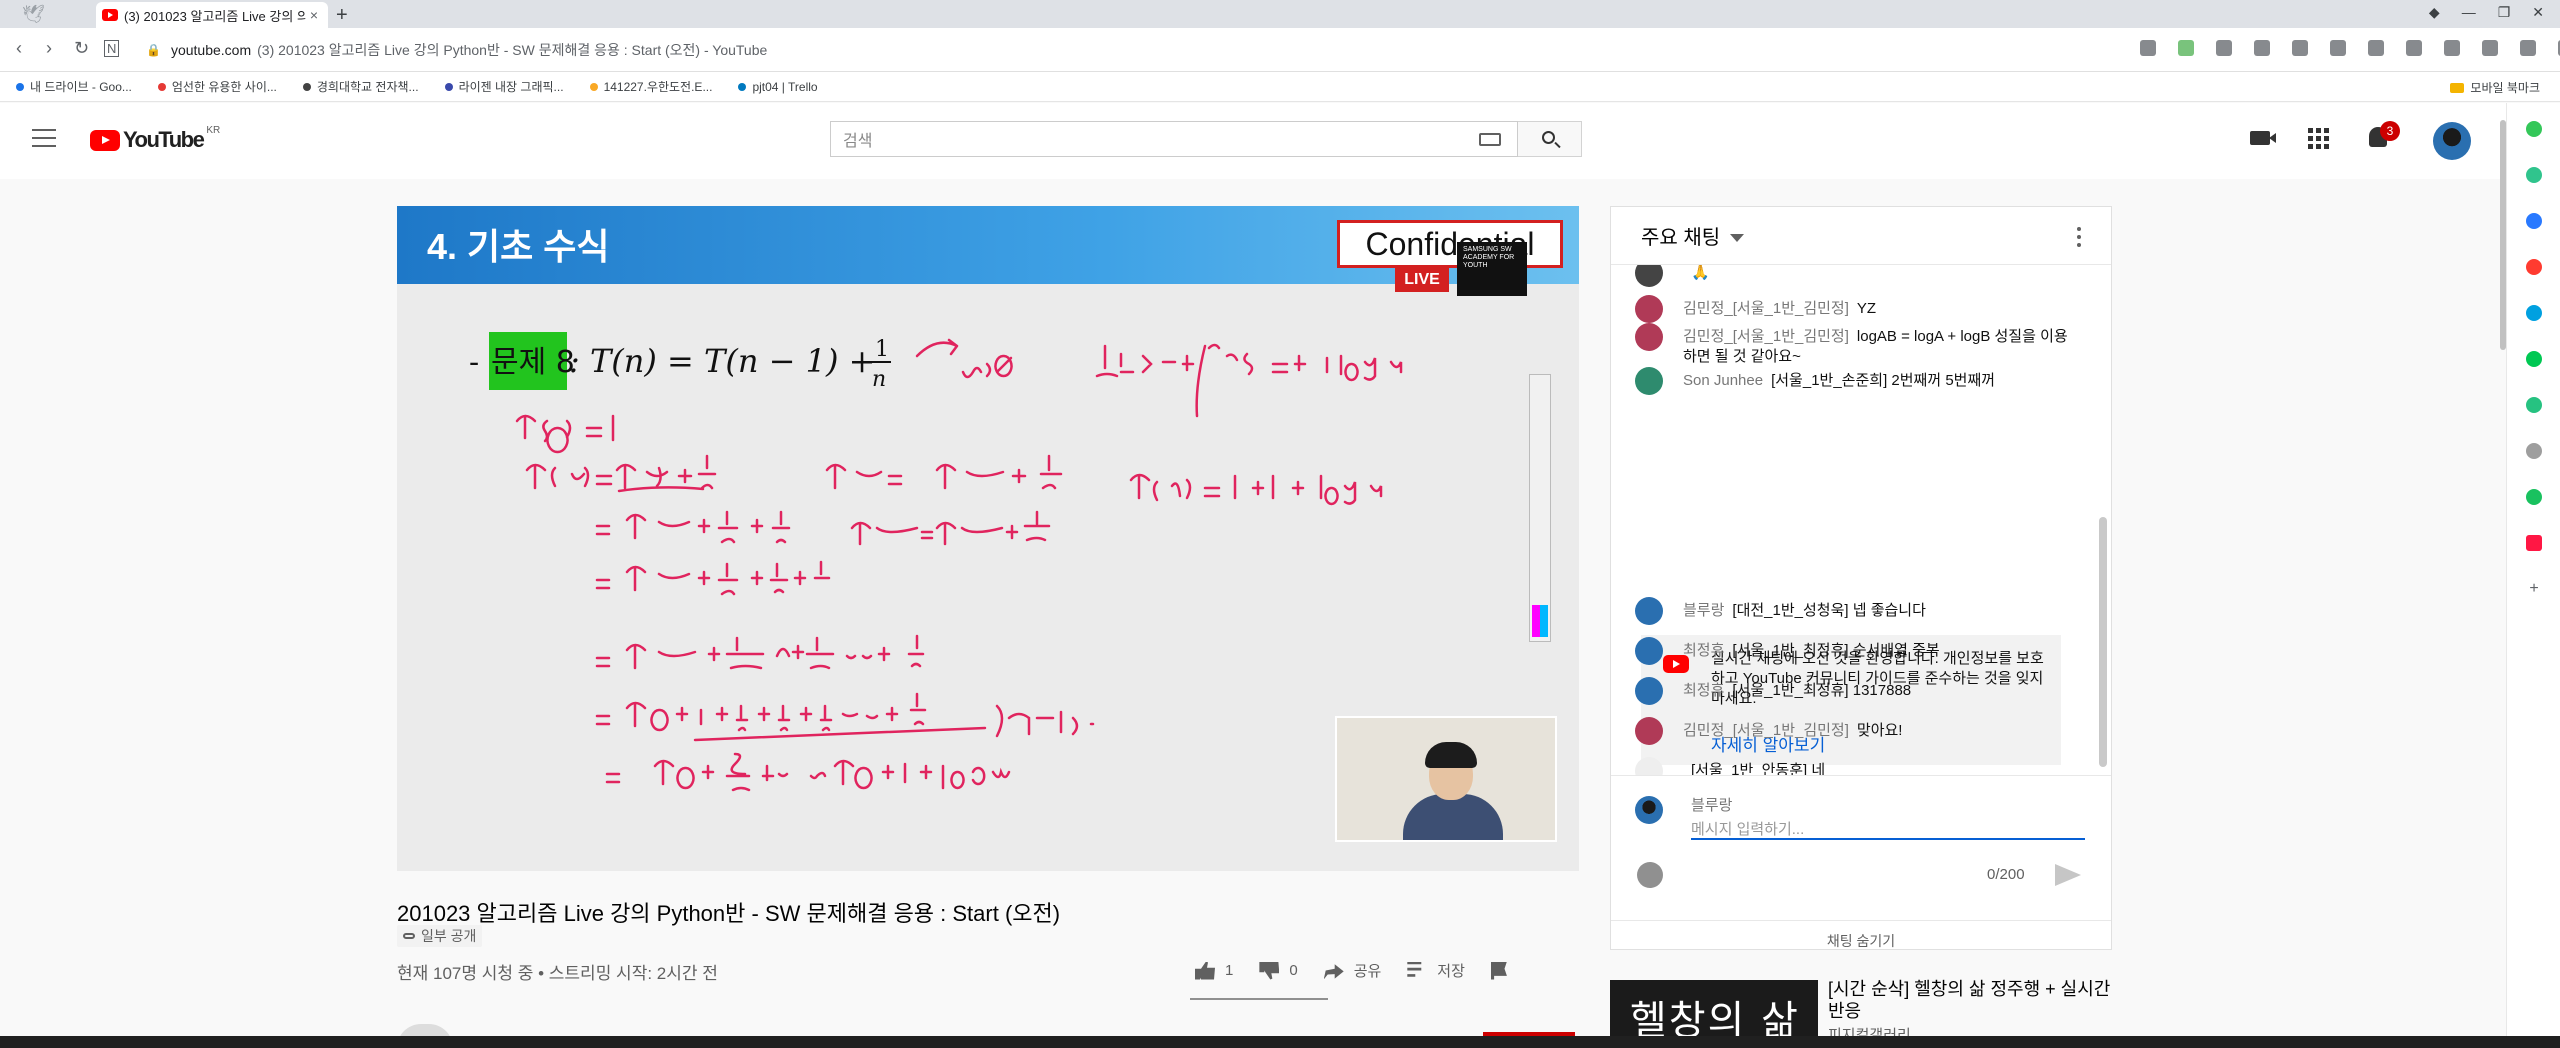 This screenshot has height=1048, width=2560. Describe the element at coordinates (1498, 970) in the screenshot. I see `report-button` at that location.